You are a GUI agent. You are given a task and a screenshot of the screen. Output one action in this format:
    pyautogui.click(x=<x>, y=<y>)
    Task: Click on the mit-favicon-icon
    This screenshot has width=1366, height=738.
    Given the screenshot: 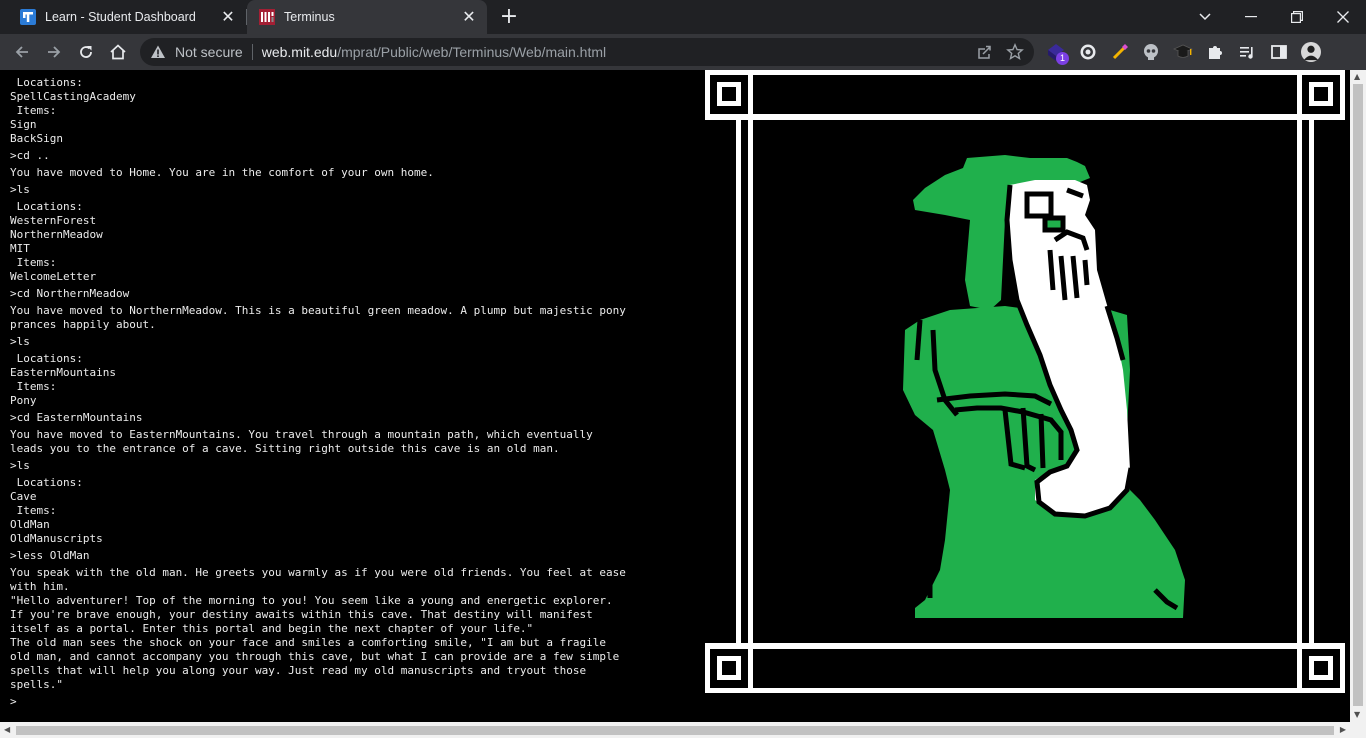 What is the action you would take?
    pyautogui.click(x=267, y=17)
    